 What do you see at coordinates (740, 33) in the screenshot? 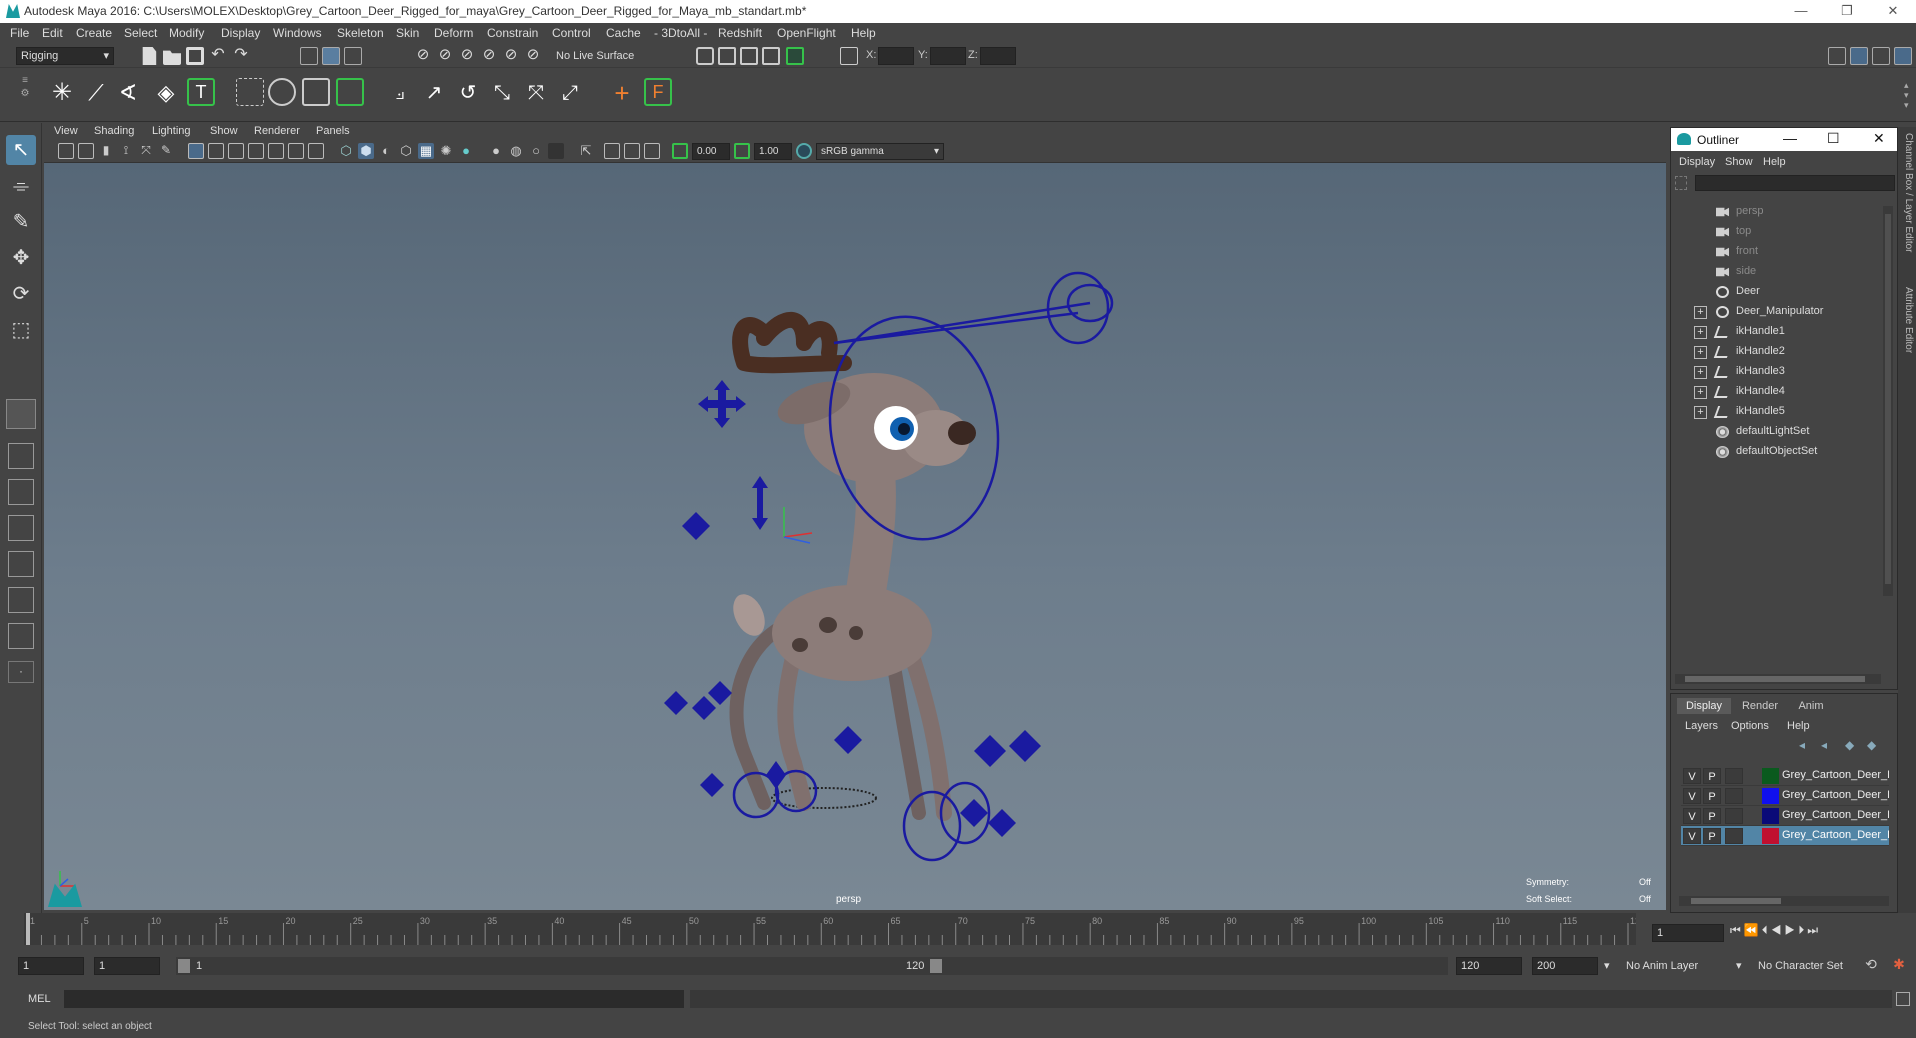
I see `menu-redshift: Redshift` at bounding box center [740, 33].